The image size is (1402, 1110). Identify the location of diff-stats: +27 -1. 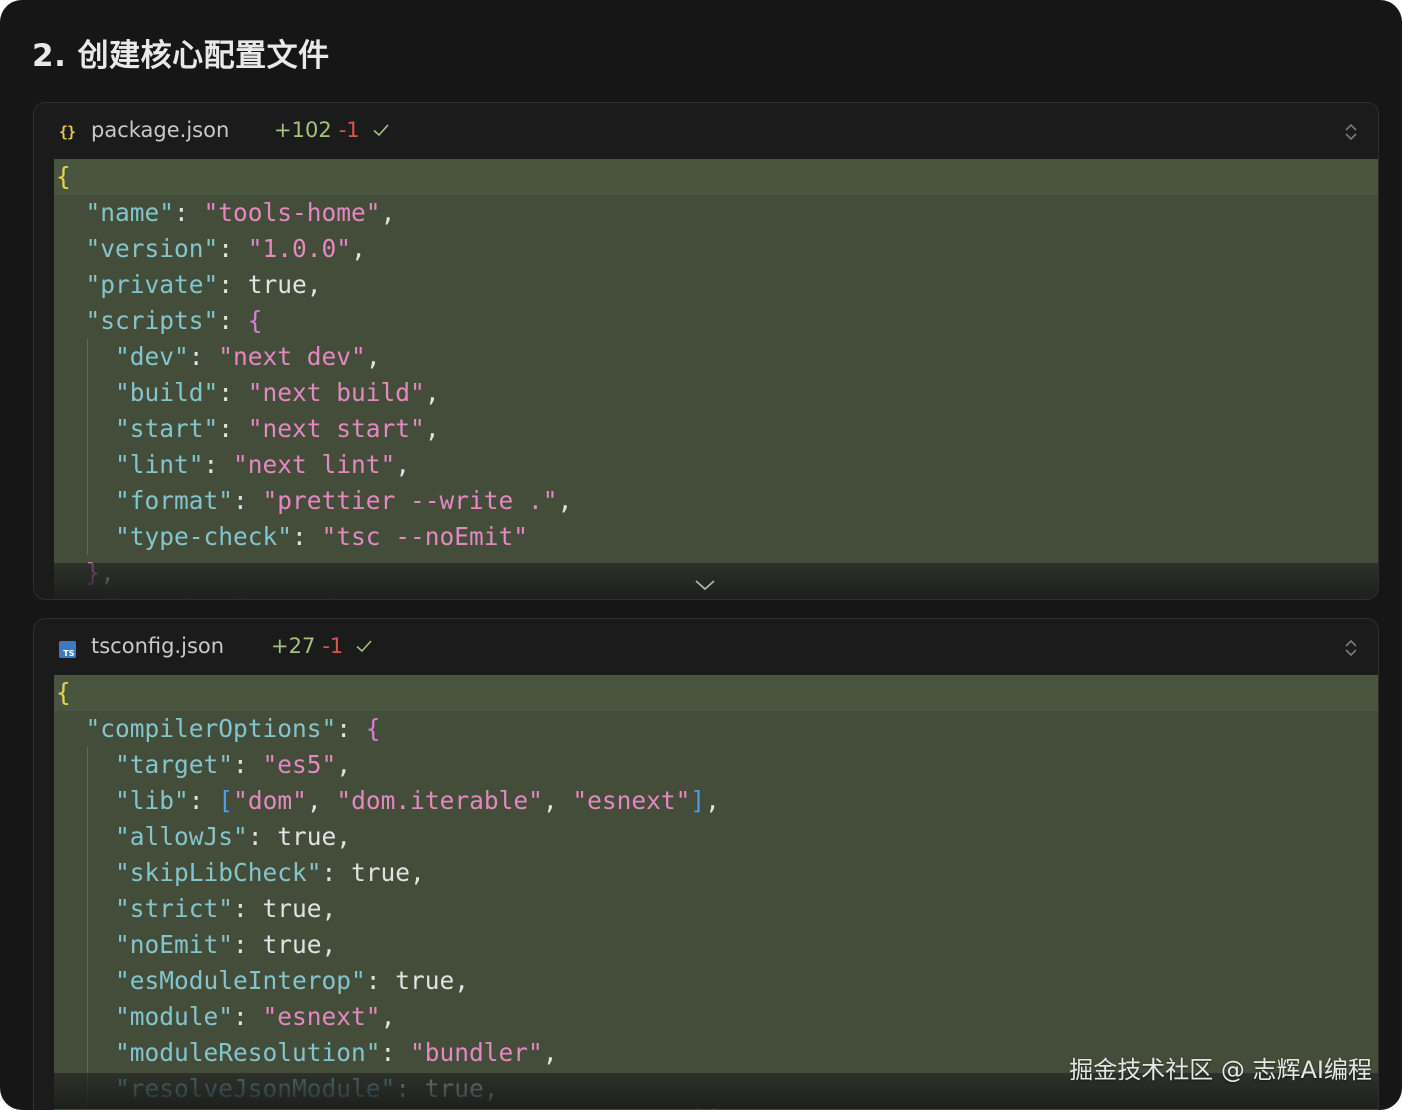
(322, 646).